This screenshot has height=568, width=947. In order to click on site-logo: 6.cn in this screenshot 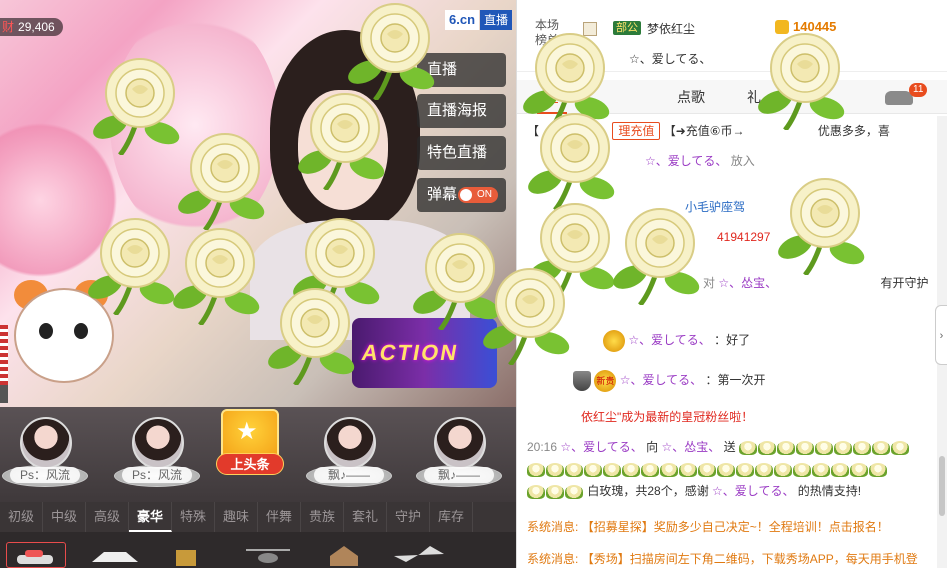, I will do `click(462, 20)`.